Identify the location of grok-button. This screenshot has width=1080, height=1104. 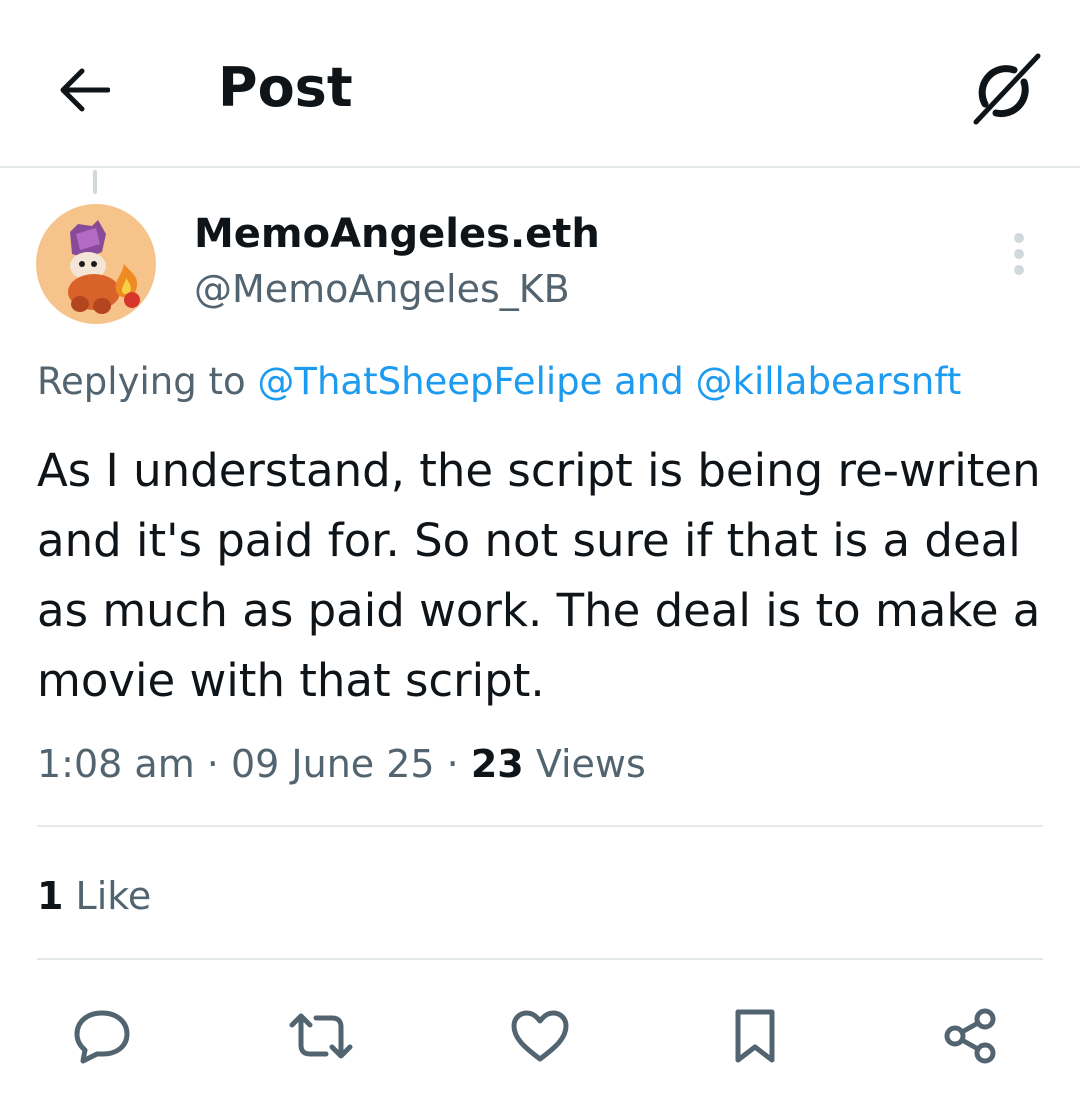
(1006, 90).